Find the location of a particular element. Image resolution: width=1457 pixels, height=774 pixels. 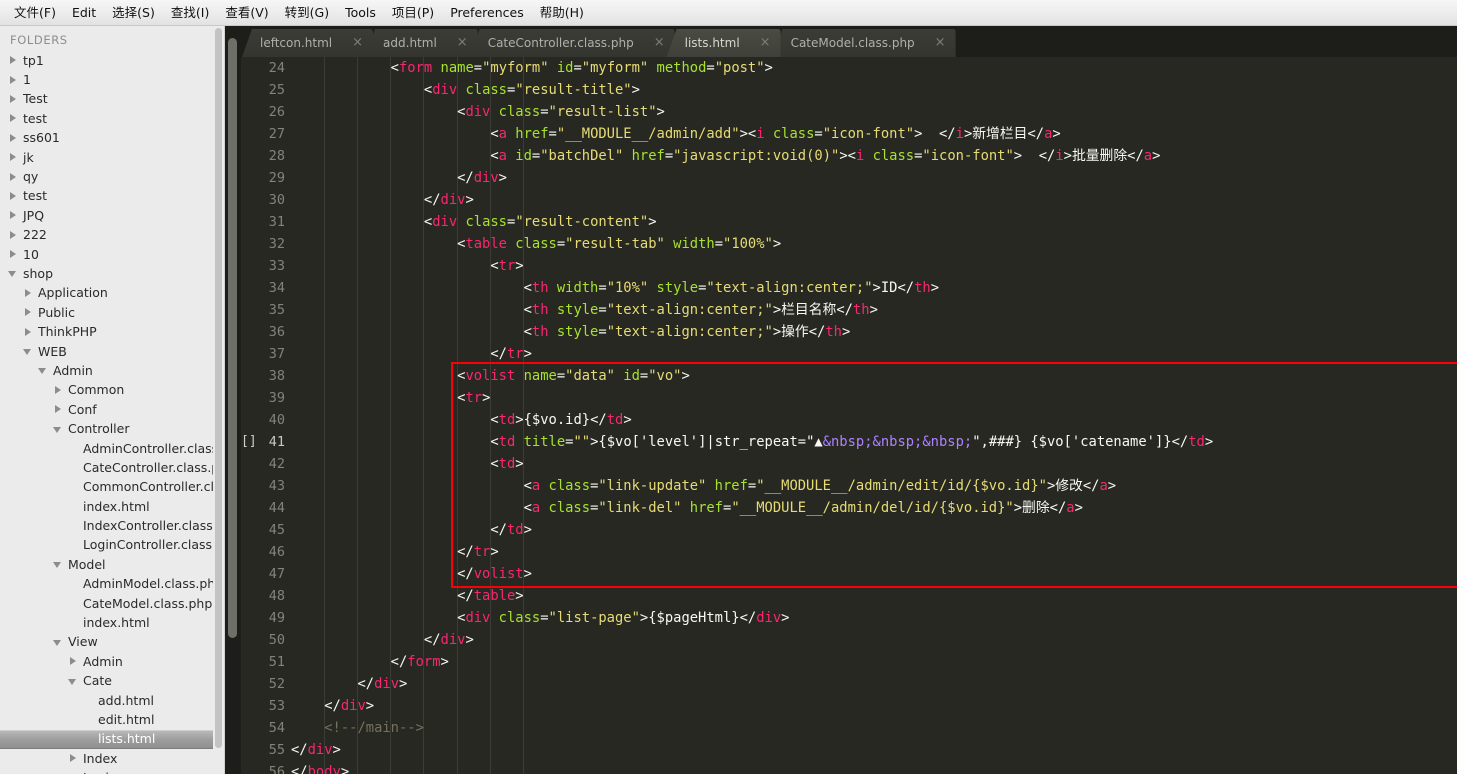

tree-folder-item: test is located at coordinates (112, 118).